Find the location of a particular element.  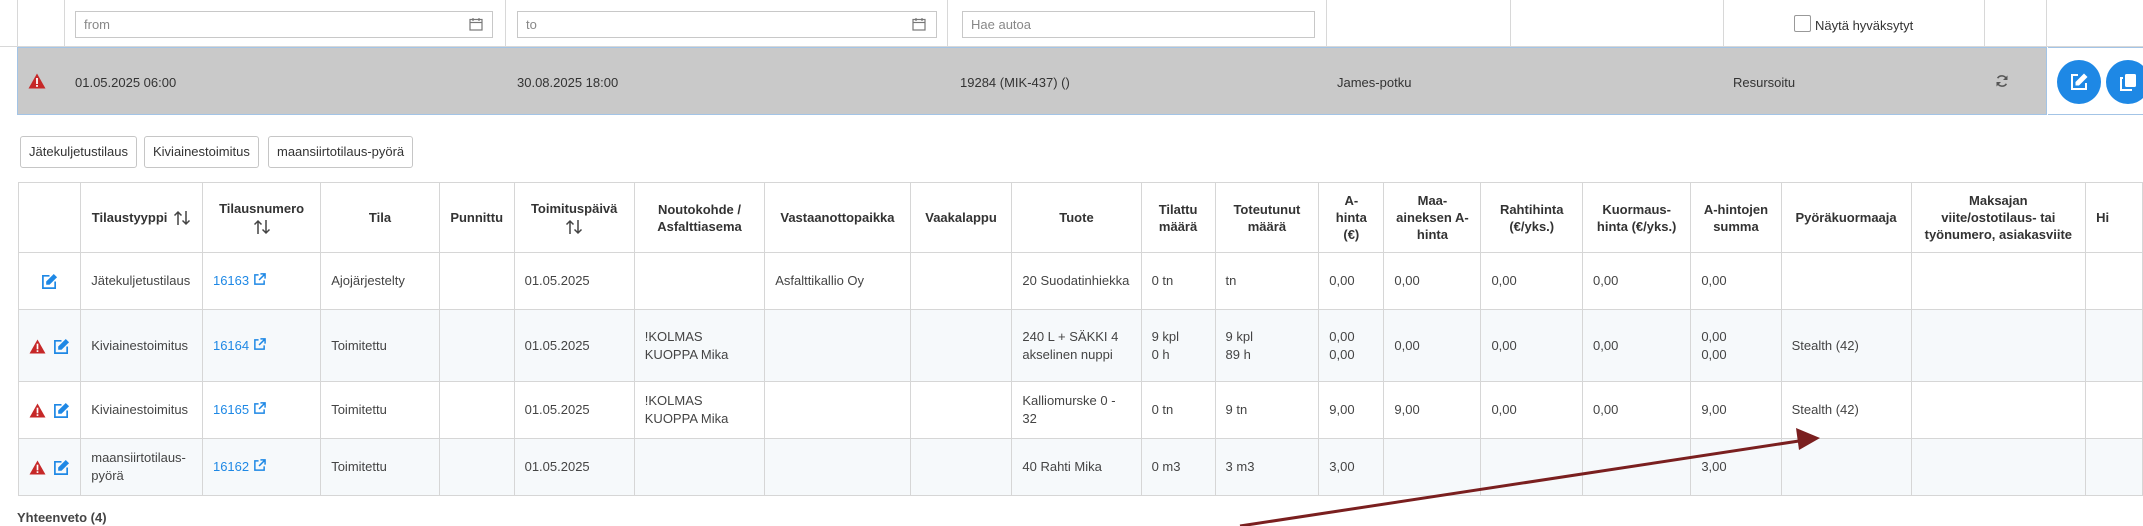

order-number-link: 16163 is located at coordinates (231, 280).